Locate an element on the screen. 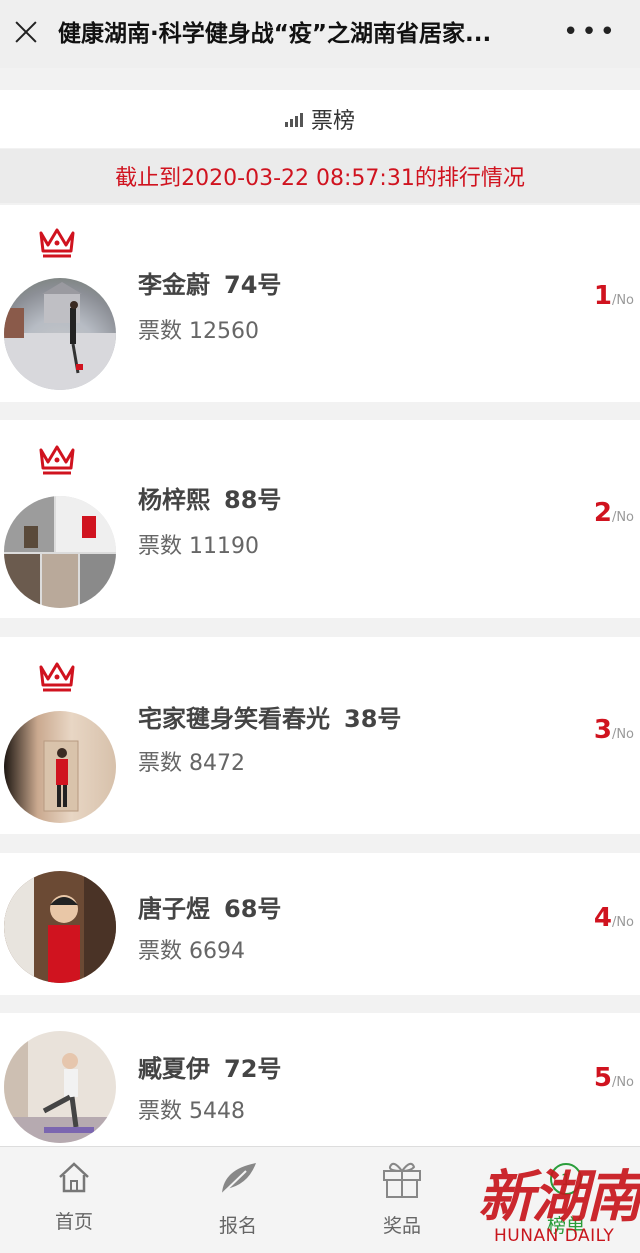  watermark-text: HUNAN DAILY is located at coordinates (554, 1236).